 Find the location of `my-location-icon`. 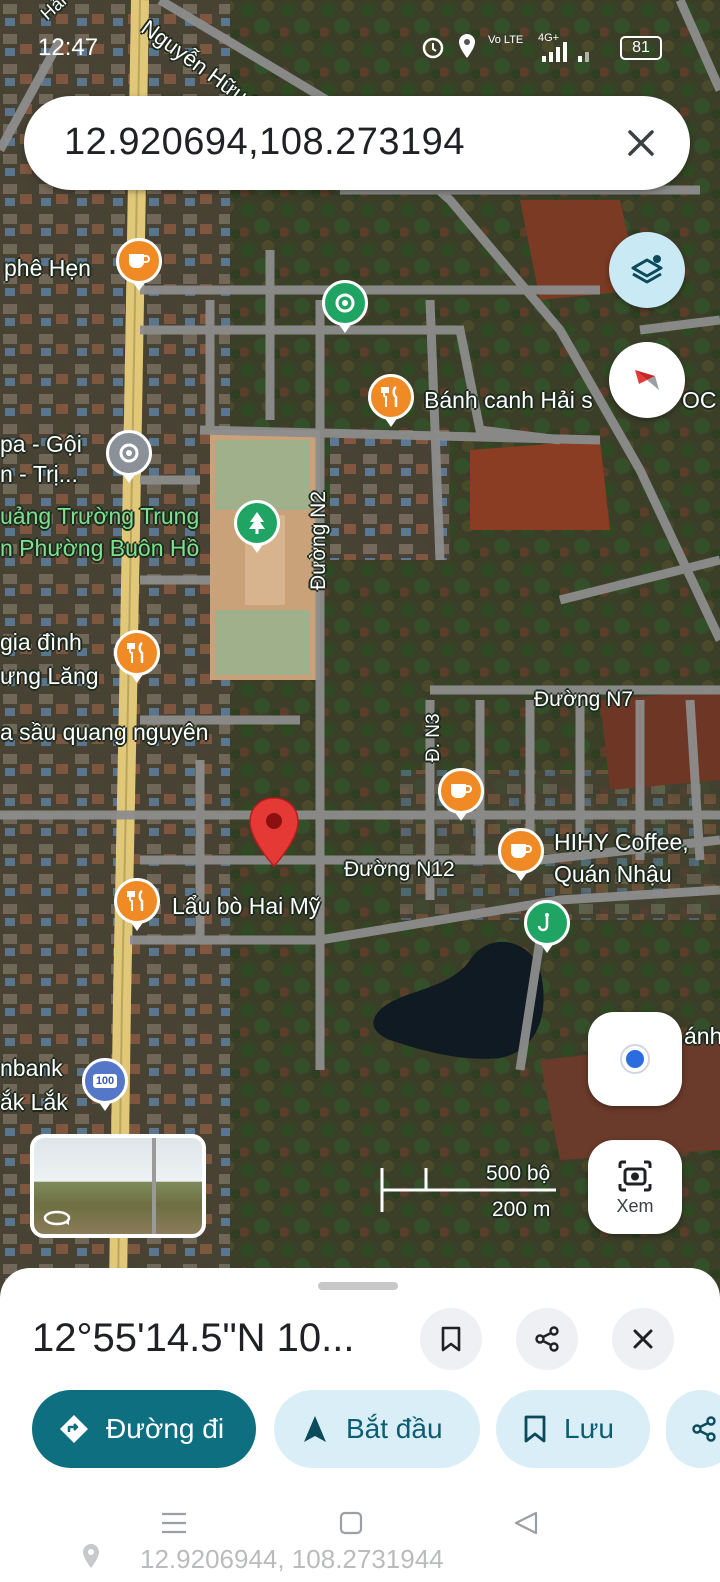

my-location-icon is located at coordinates (635, 1059).